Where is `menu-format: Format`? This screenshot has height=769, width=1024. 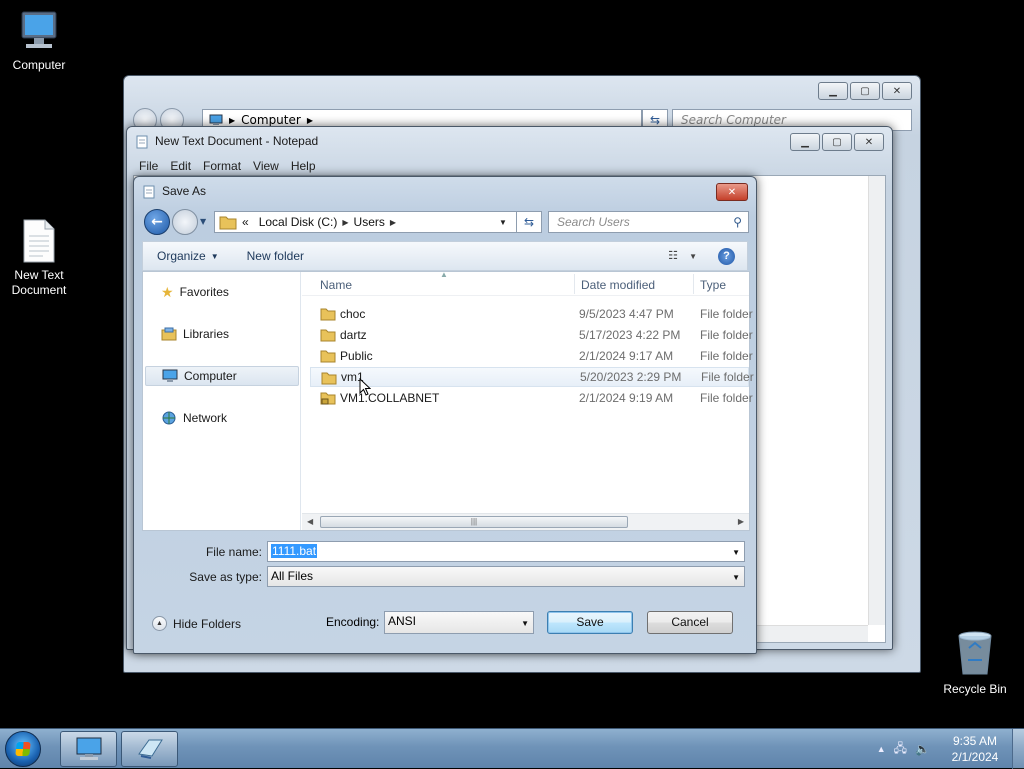 menu-format: Format is located at coordinates (222, 166).